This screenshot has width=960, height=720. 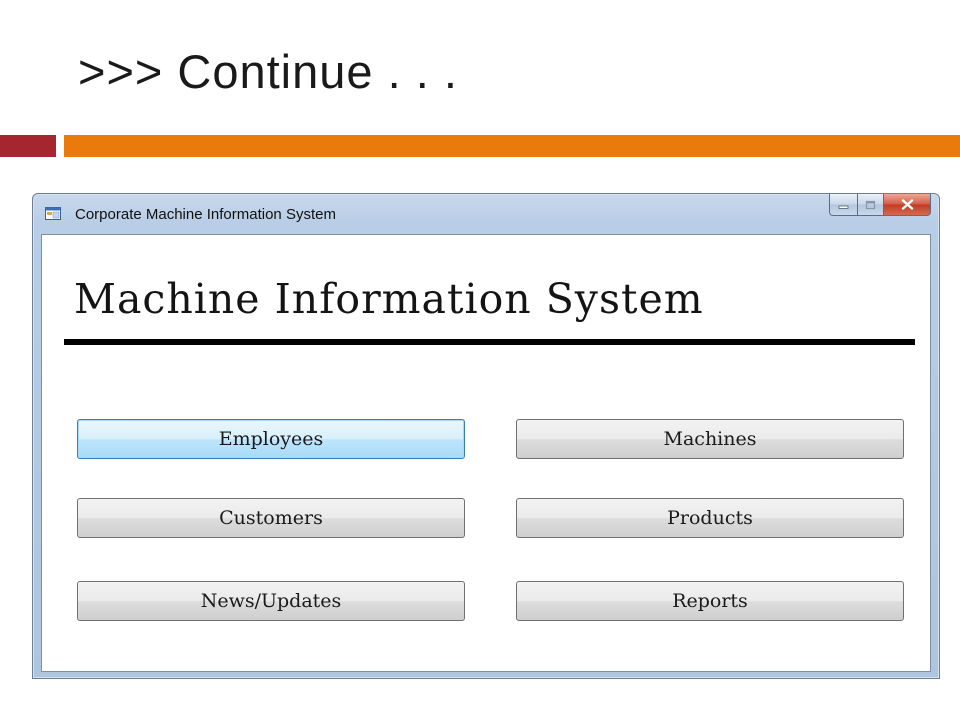 I want to click on close-icon, so click(x=907, y=204).